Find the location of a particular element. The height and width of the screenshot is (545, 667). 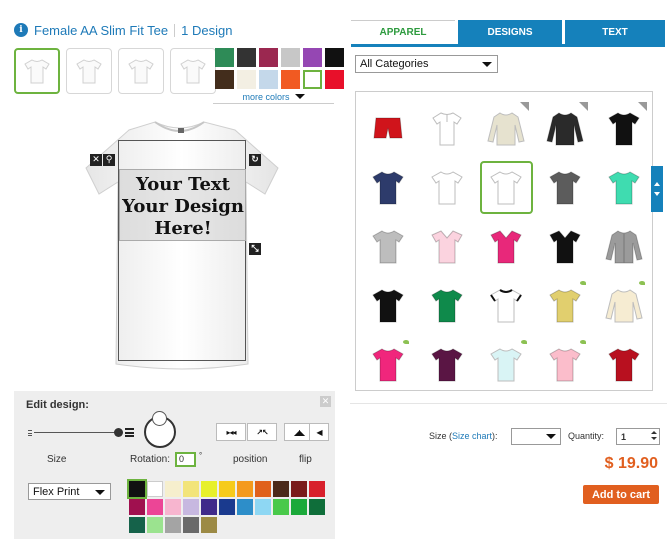

scroll-down-icon is located at coordinates (657, 194).